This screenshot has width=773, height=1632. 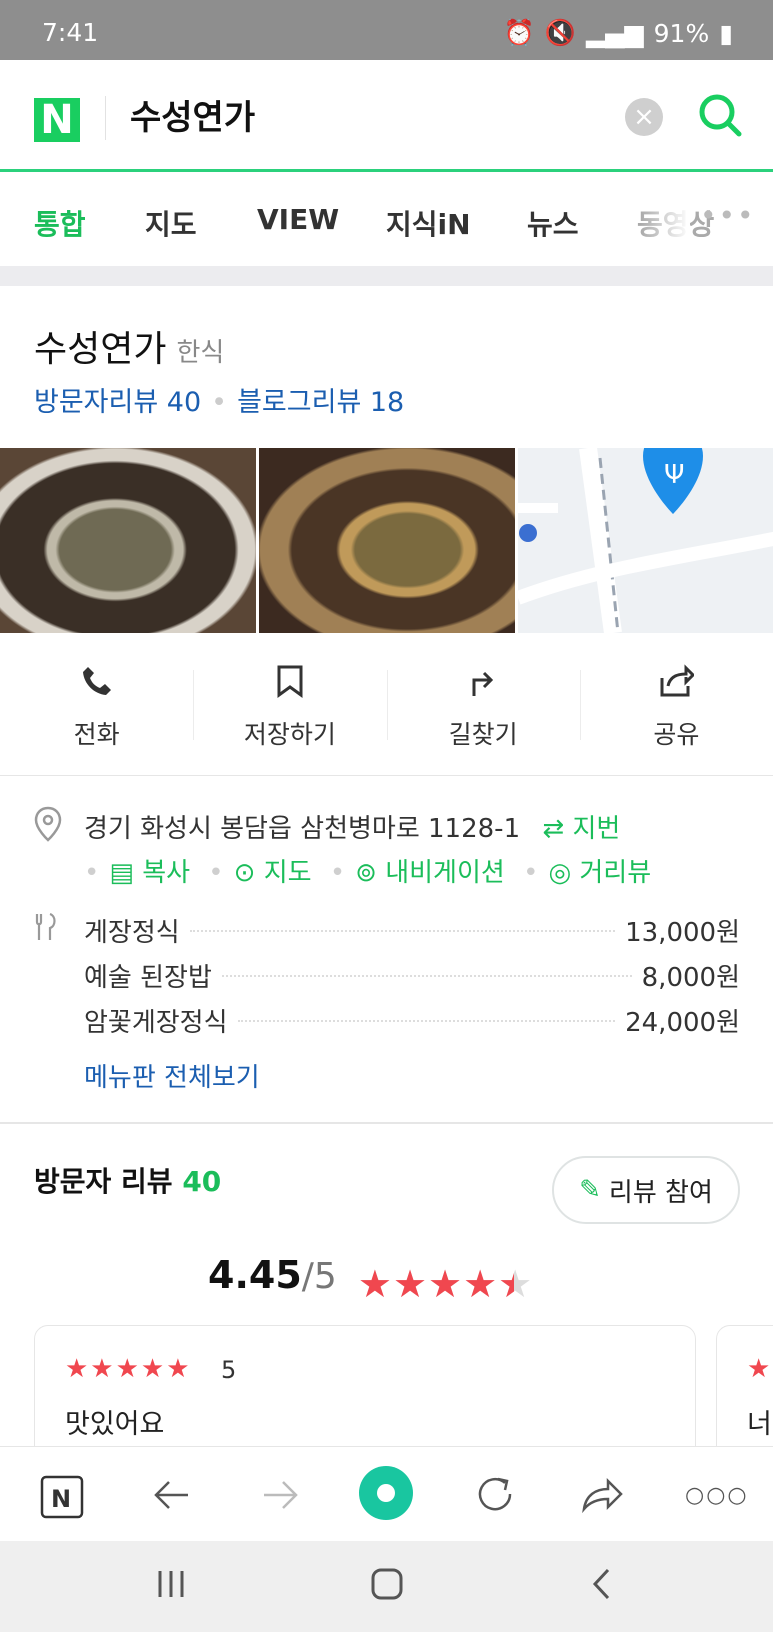 I want to click on system-nav-bar, so click(x=386, y=1586).